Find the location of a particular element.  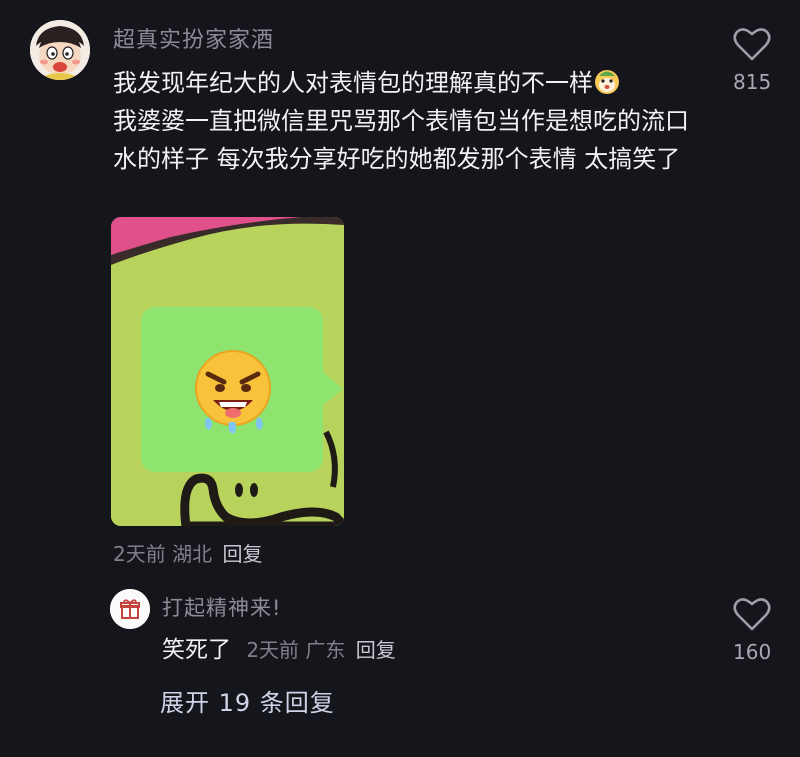

like-count: 815 is located at coordinates (752, 82).